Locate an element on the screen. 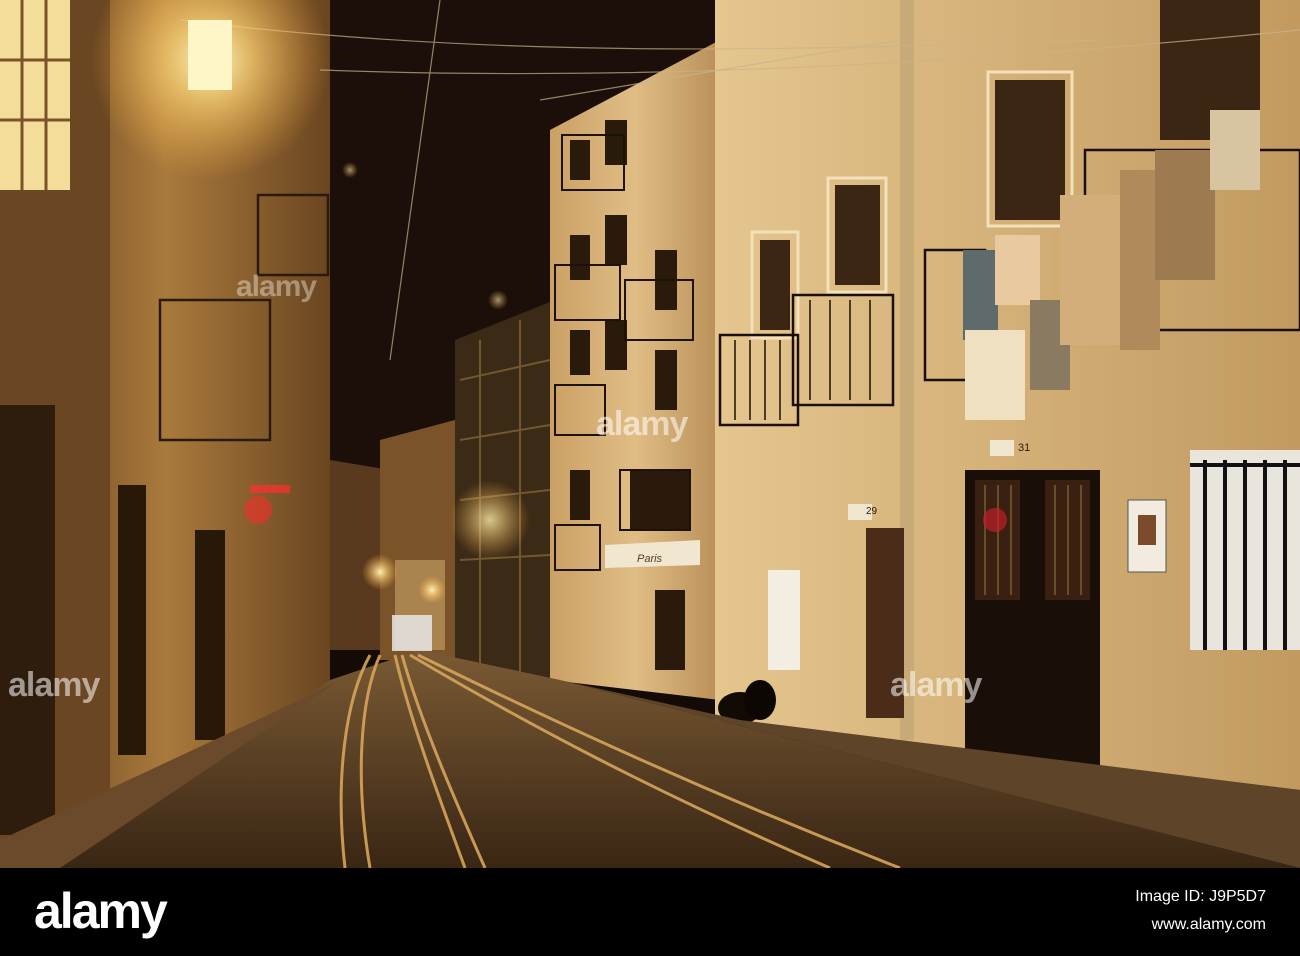 The height and width of the screenshot is (956, 1300). footer-bar: alamy Image ID: J9P5D7 www.alamy.com is located at coordinates (650, 912).